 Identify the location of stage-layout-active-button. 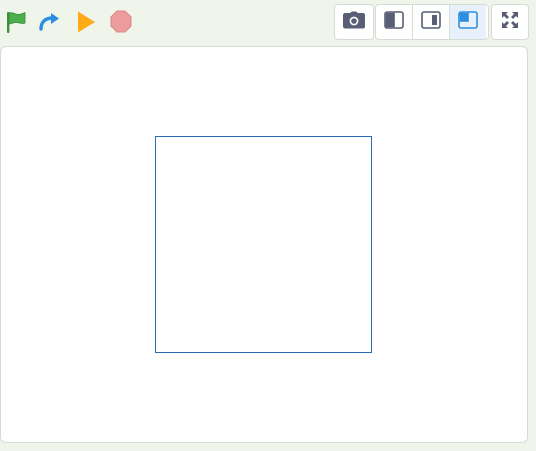
(467, 22).